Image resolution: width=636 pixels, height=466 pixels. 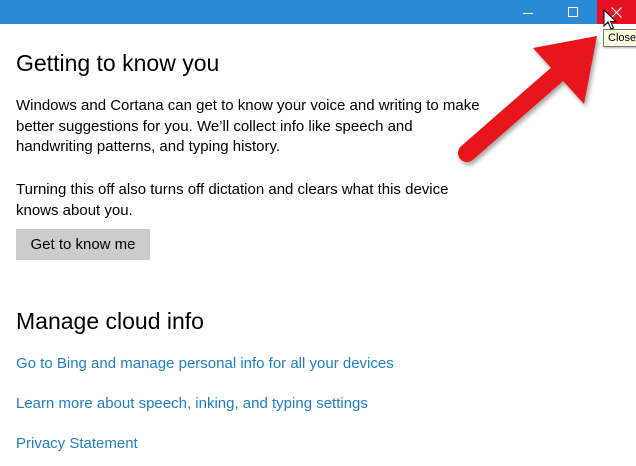 I want to click on privacy-statement-link: Privacy Statement, so click(x=77, y=443).